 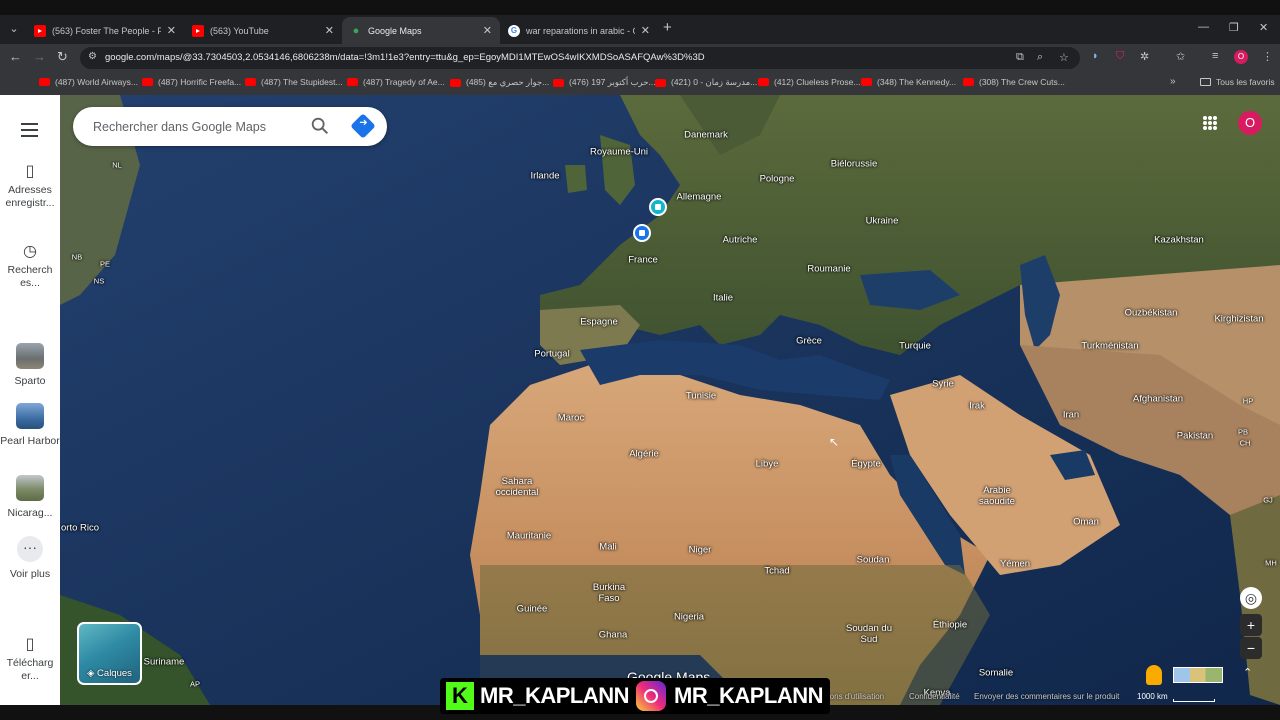 What do you see at coordinates (1151, 313) in the screenshot?
I see `map-label: Ouzbékistan` at bounding box center [1151, 313].